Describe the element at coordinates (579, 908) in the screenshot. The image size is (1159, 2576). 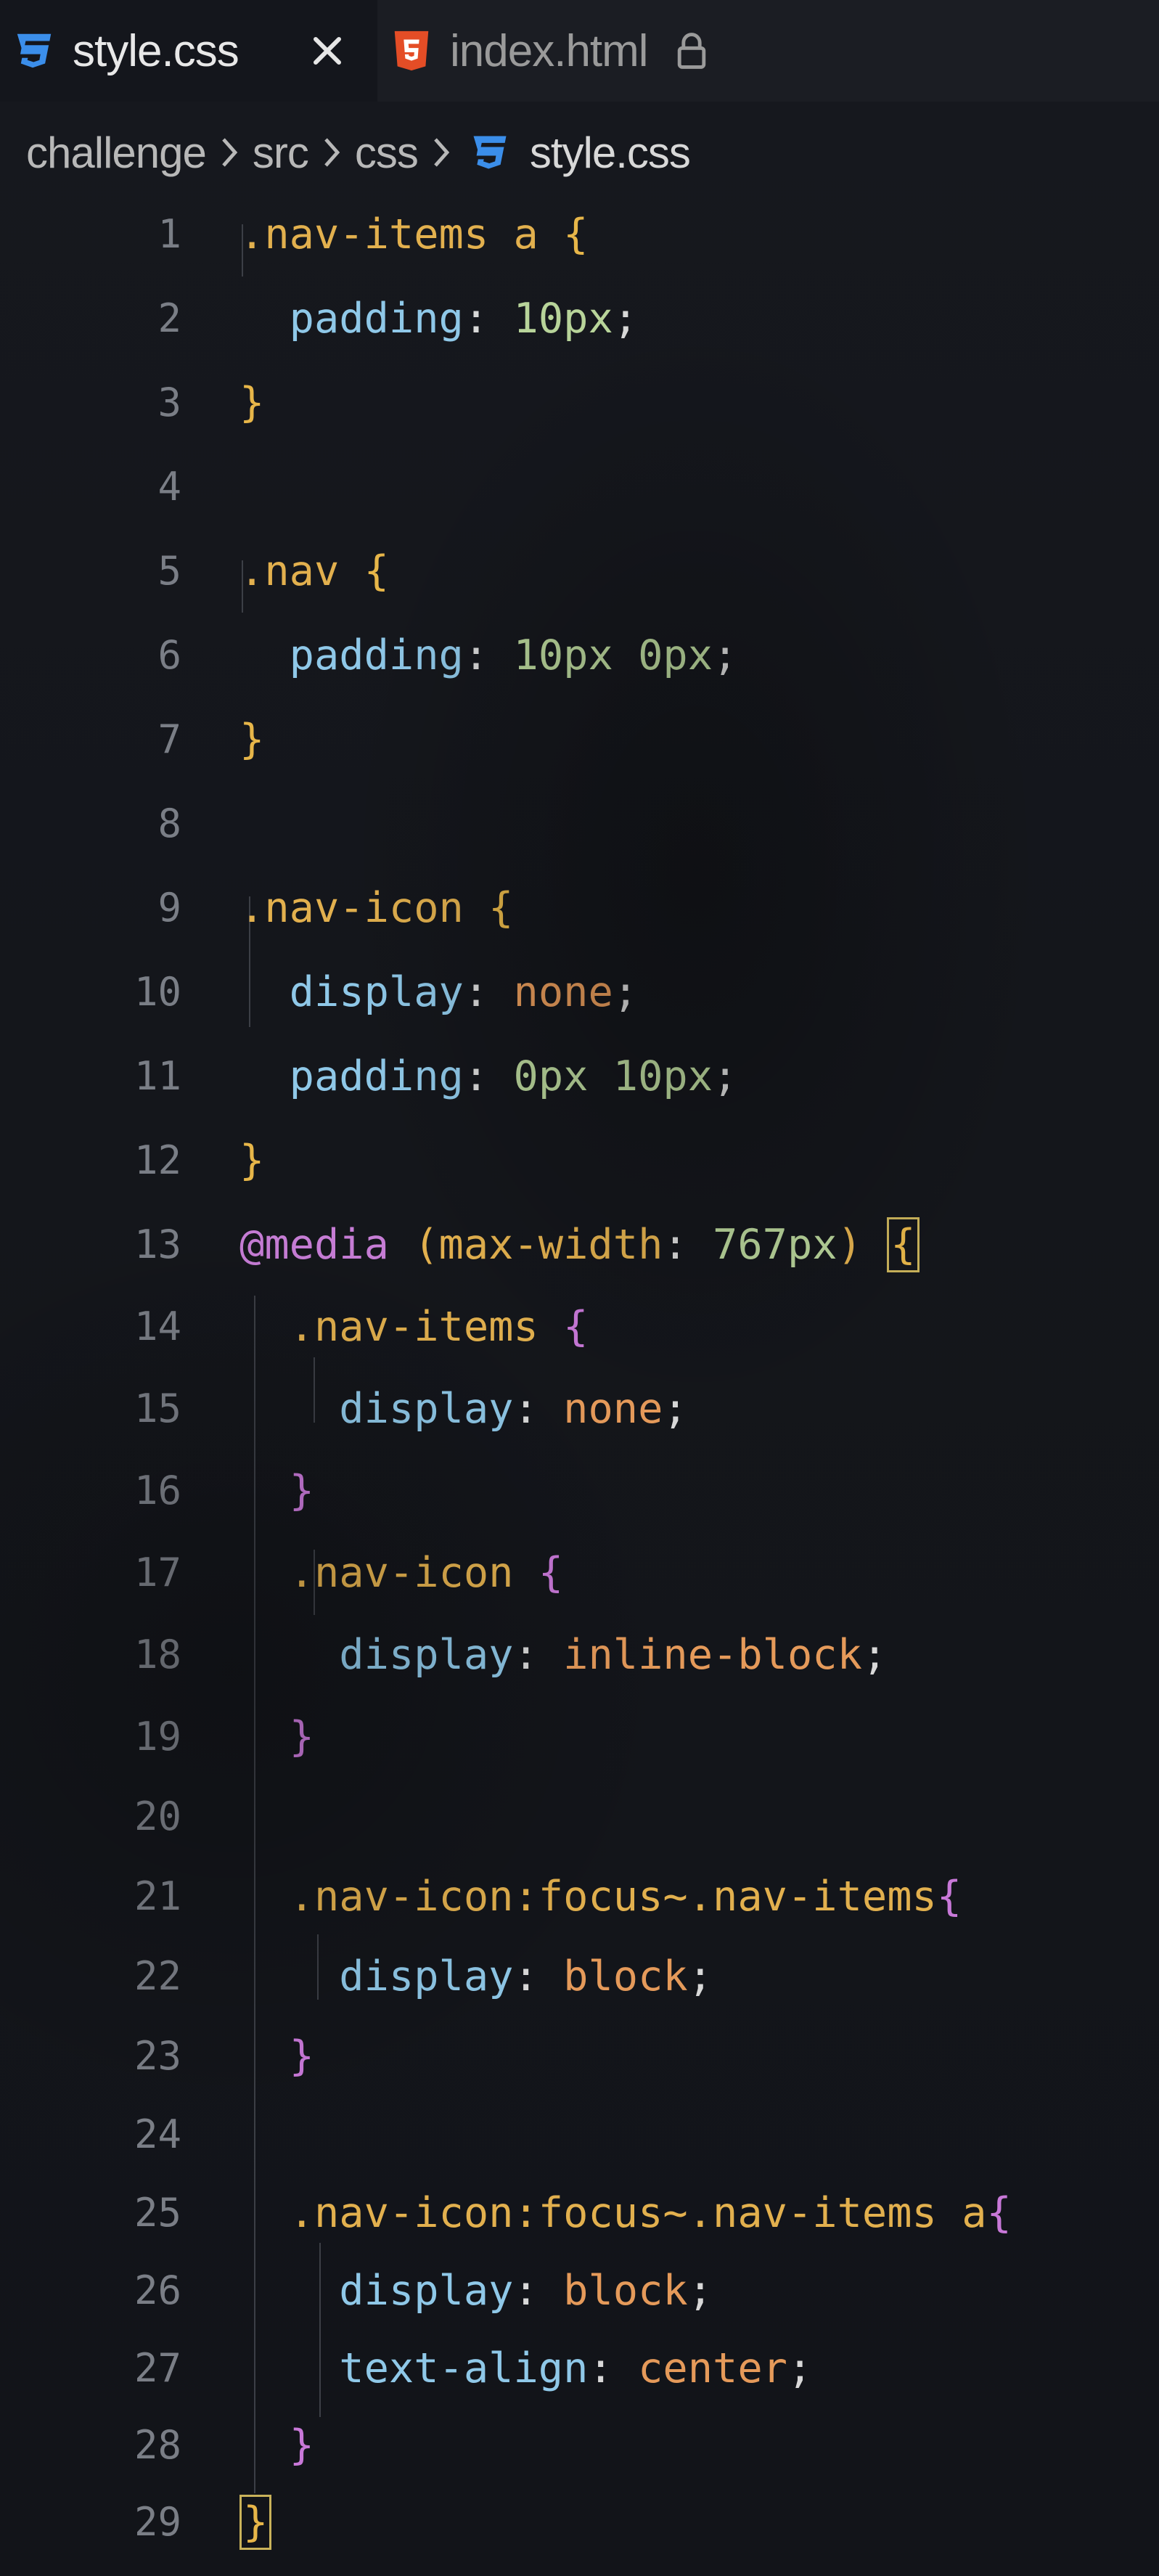
I see `code-line: 9 .nav-icon {` at that location.